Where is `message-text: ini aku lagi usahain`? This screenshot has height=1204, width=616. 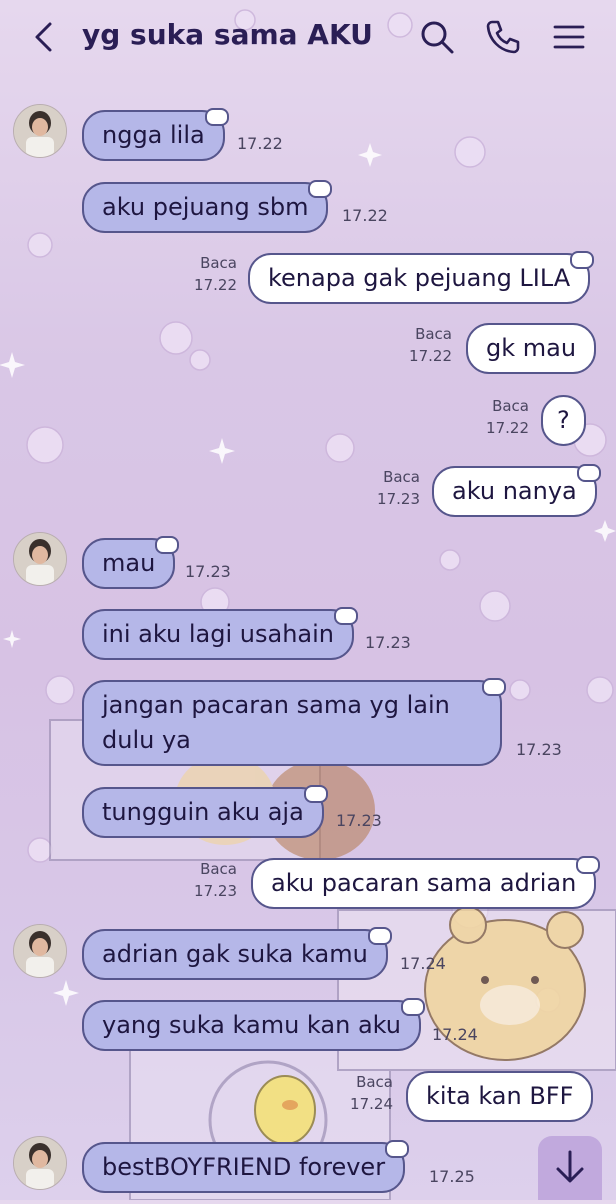 message-text: ini aku lagi usahain is located at coordinates (218, 634).